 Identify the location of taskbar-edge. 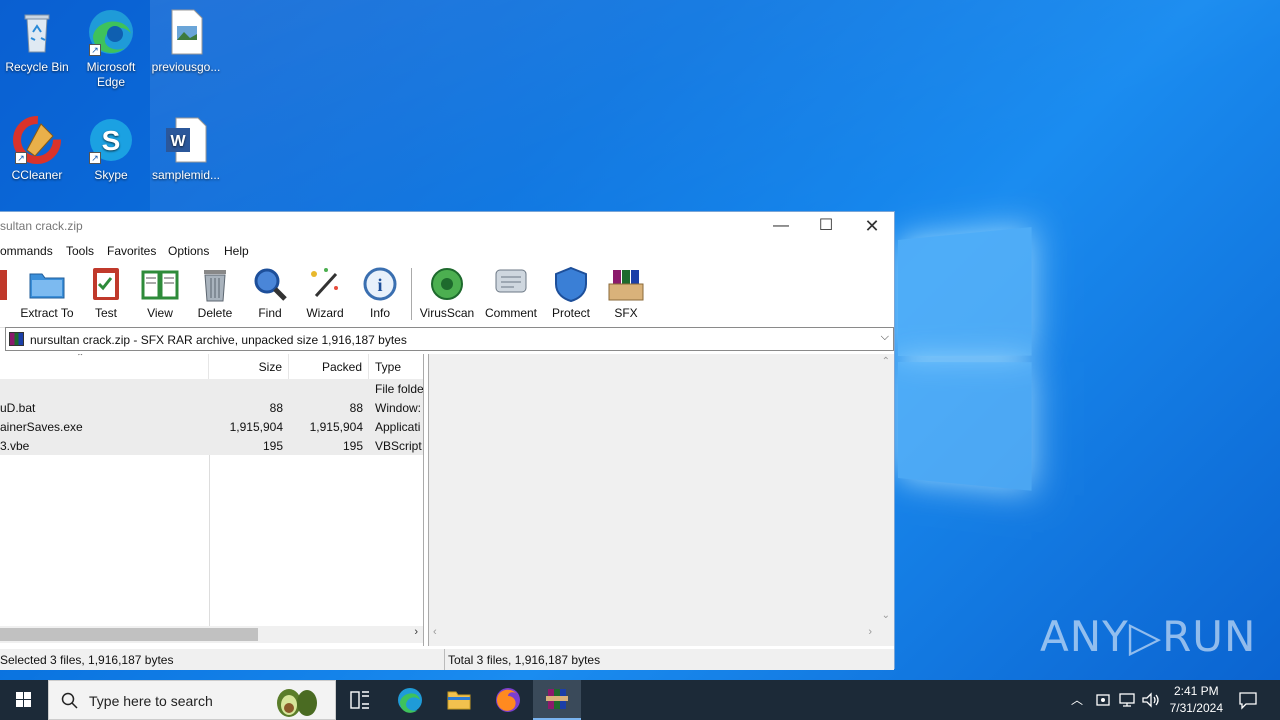
(410, 700).